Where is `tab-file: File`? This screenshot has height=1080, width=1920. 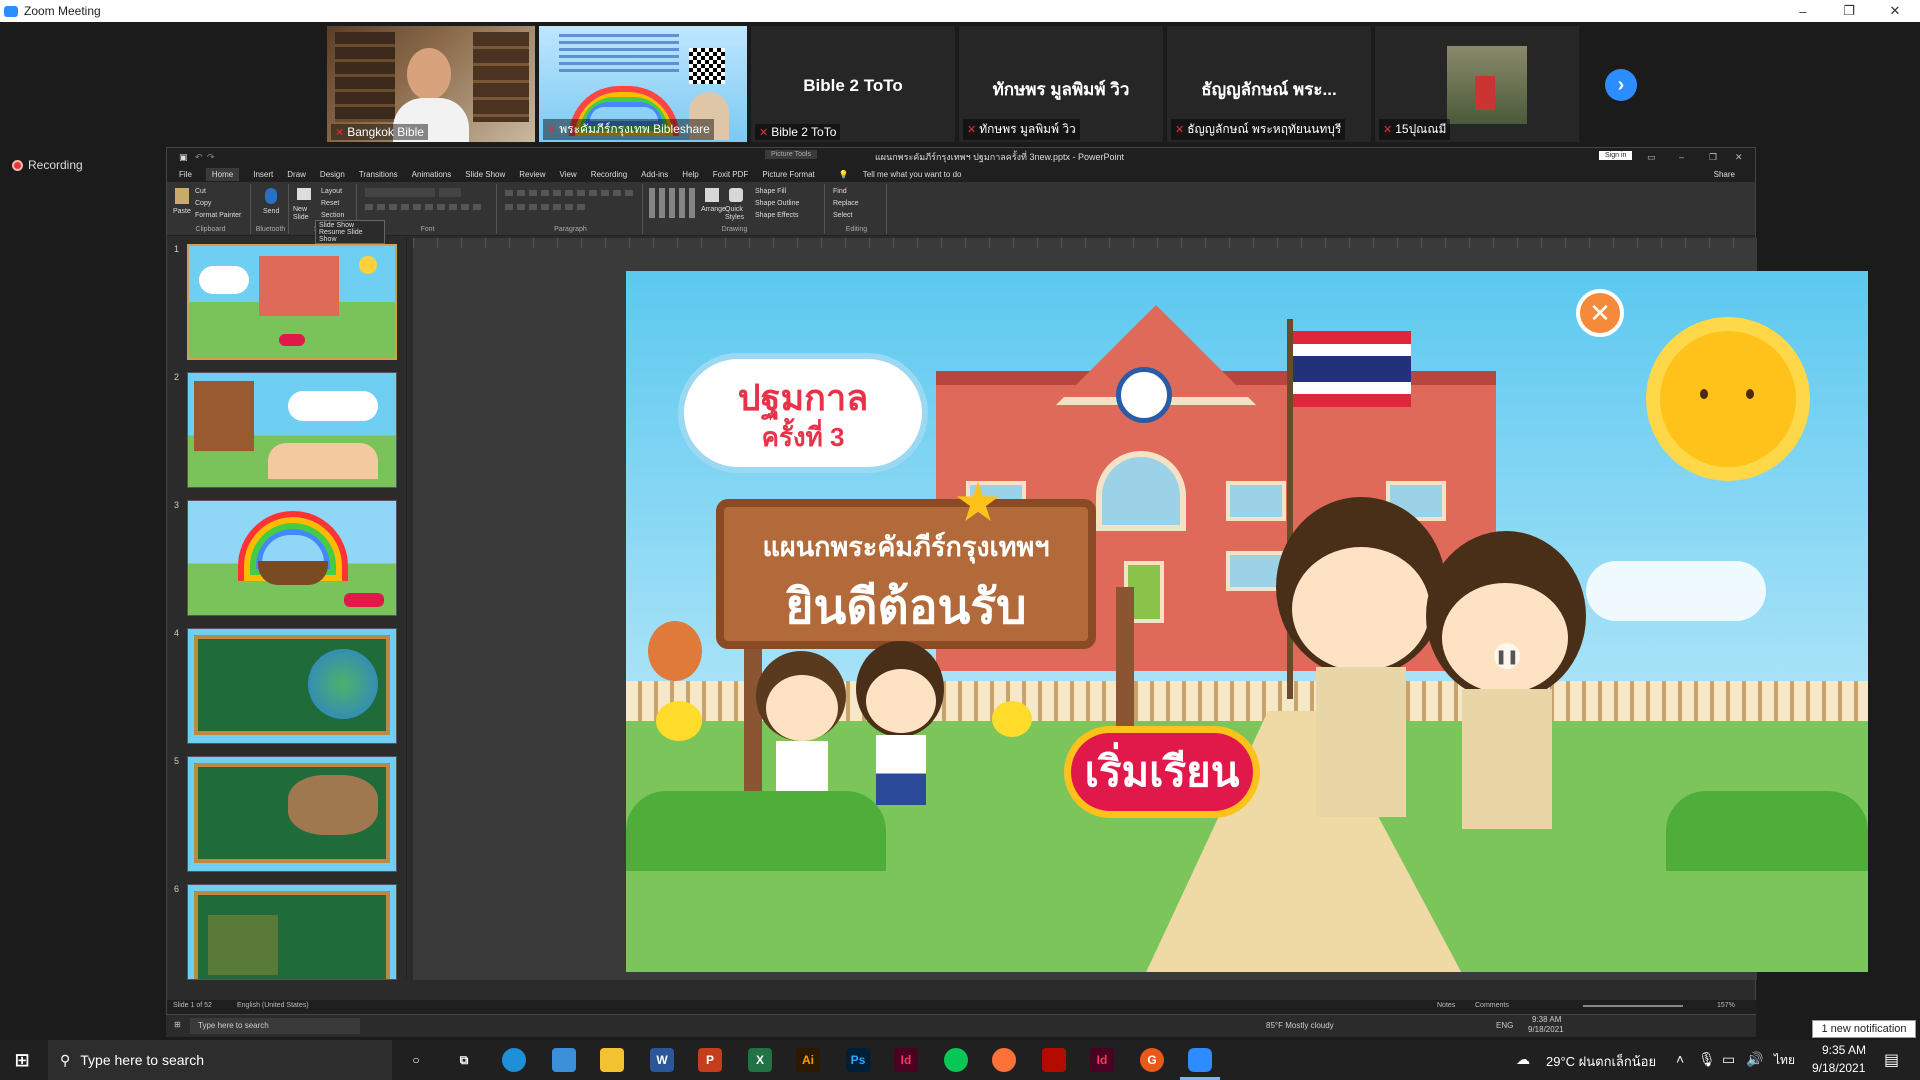 tab-file: File is located at coordinates (185, 174).